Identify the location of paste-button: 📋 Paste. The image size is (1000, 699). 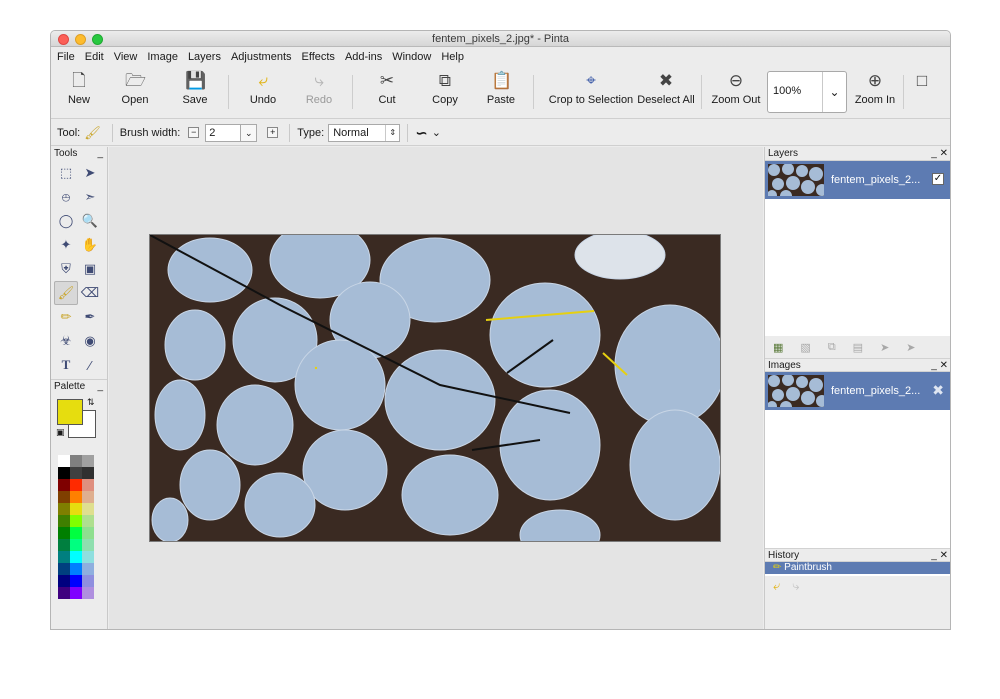
(501, 93).